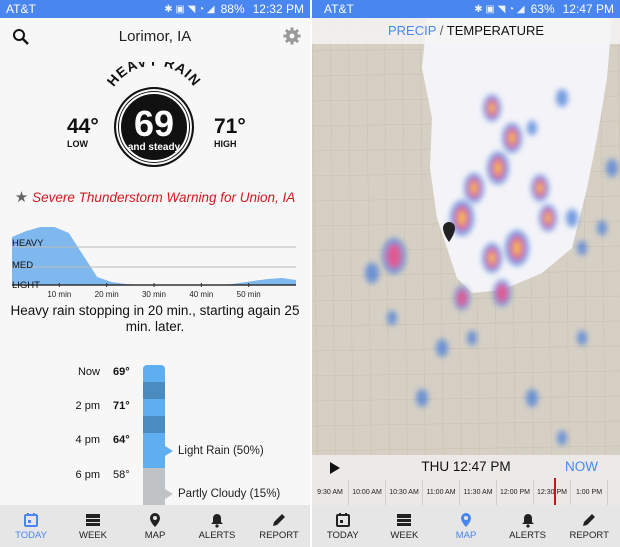 The height and width of the screenshot is (547, 620). Describe the element at coordinates (495, 30) in the screenshot. I see `temperature-tab: TEMPERATURE` at that location.